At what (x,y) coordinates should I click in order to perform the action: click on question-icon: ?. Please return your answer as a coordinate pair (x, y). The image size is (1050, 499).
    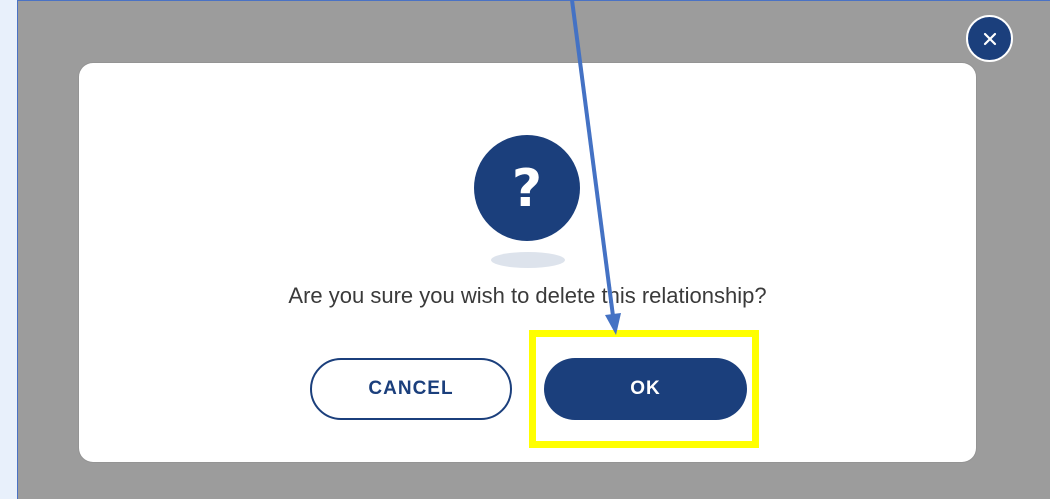
    Looking at the image, I should click on (527, 188).